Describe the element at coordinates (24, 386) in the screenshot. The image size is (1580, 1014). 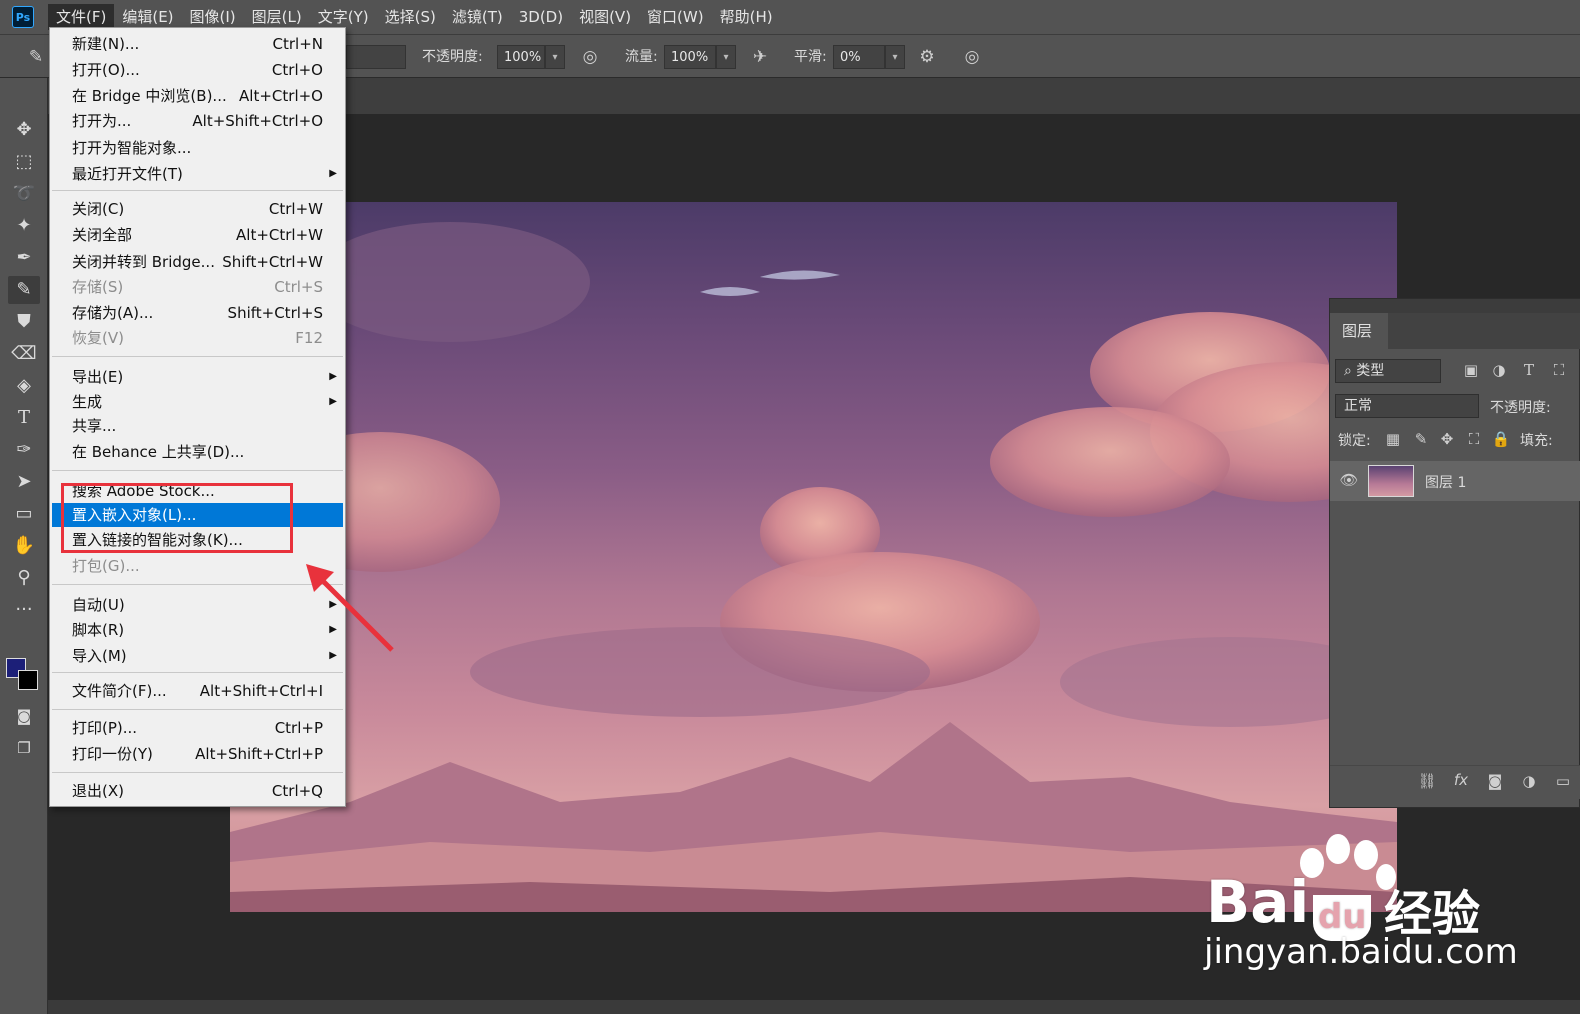
I see `paint-bucket-tool-icon: ◈` at that location.